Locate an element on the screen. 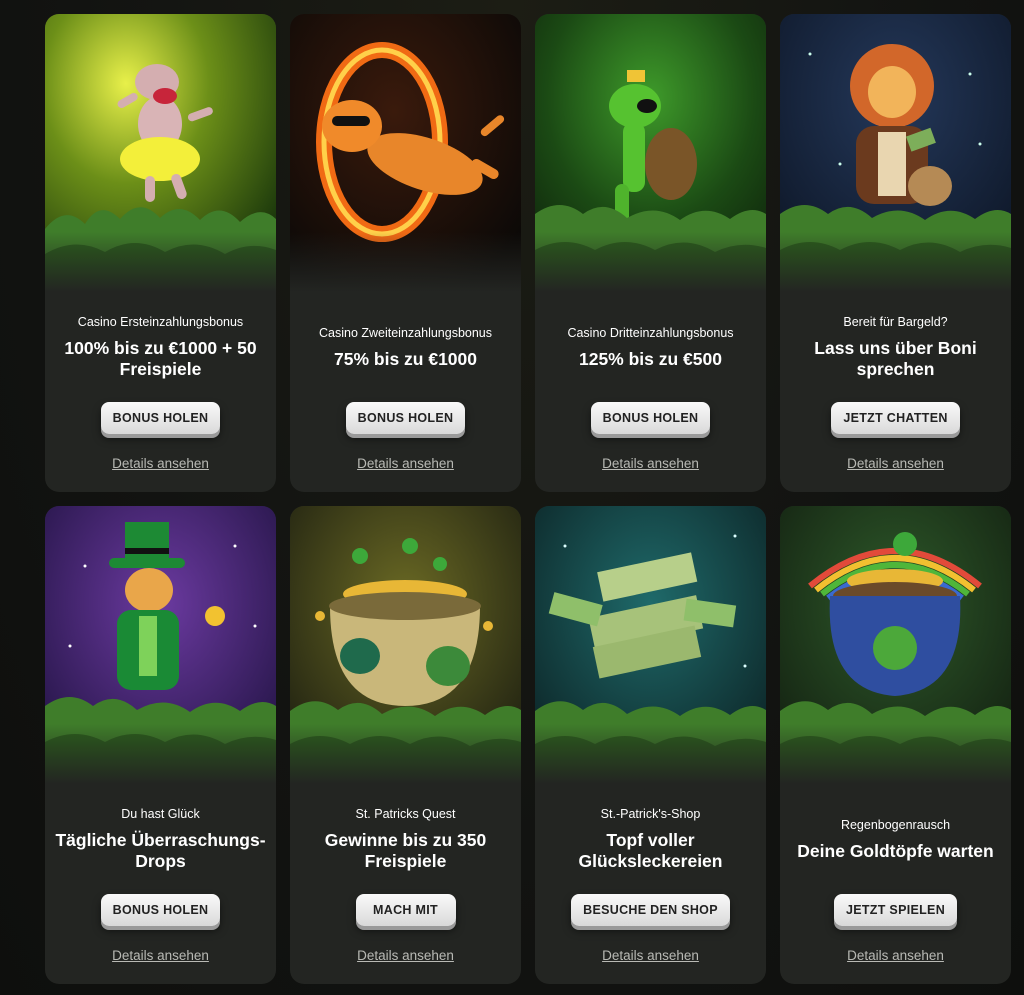 The width and height of the screenshot is (1024, 995). card-subtitle: Bereit für Bargeld? is located at coordinates (895, 322).